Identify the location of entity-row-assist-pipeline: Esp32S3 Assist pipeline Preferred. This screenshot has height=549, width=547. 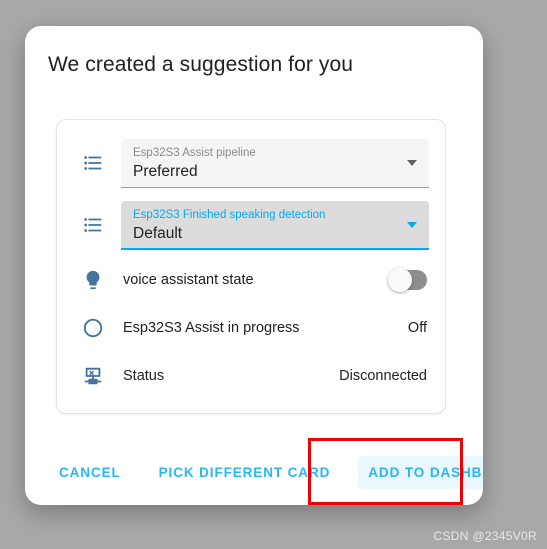
(251, 163).